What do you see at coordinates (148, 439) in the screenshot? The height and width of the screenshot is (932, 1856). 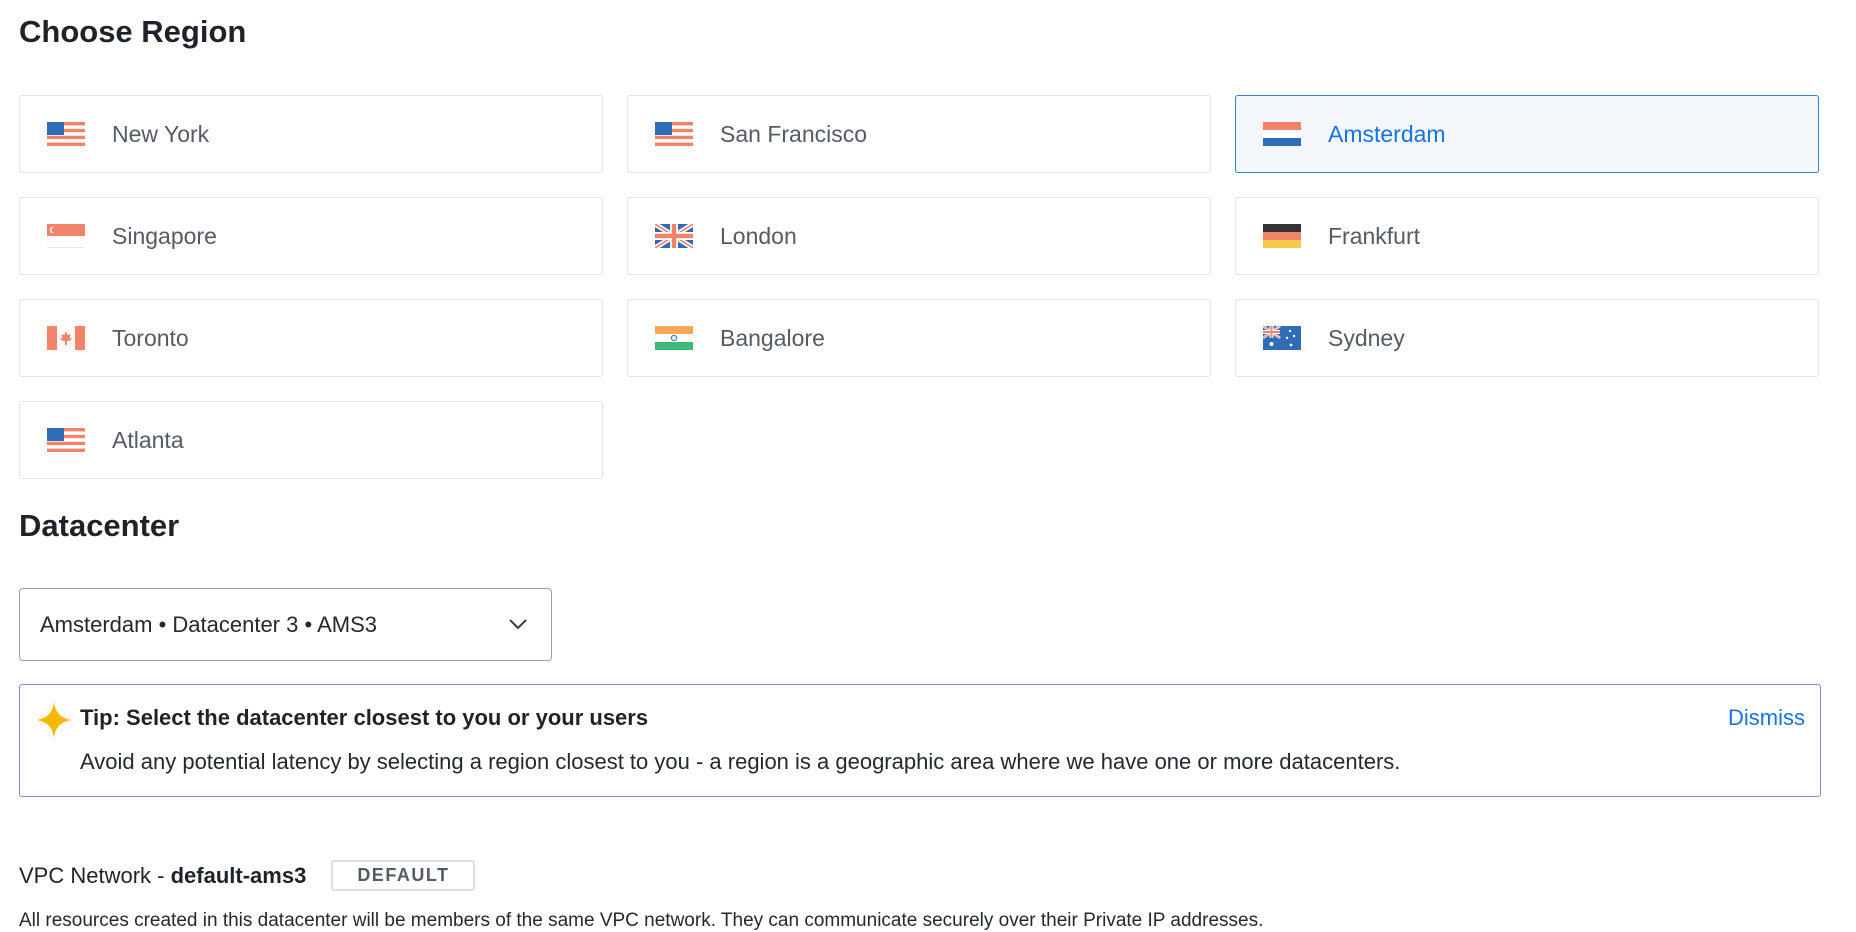 I see `region-label-atlanta: Atlanta` at bounding box center [148, 439].